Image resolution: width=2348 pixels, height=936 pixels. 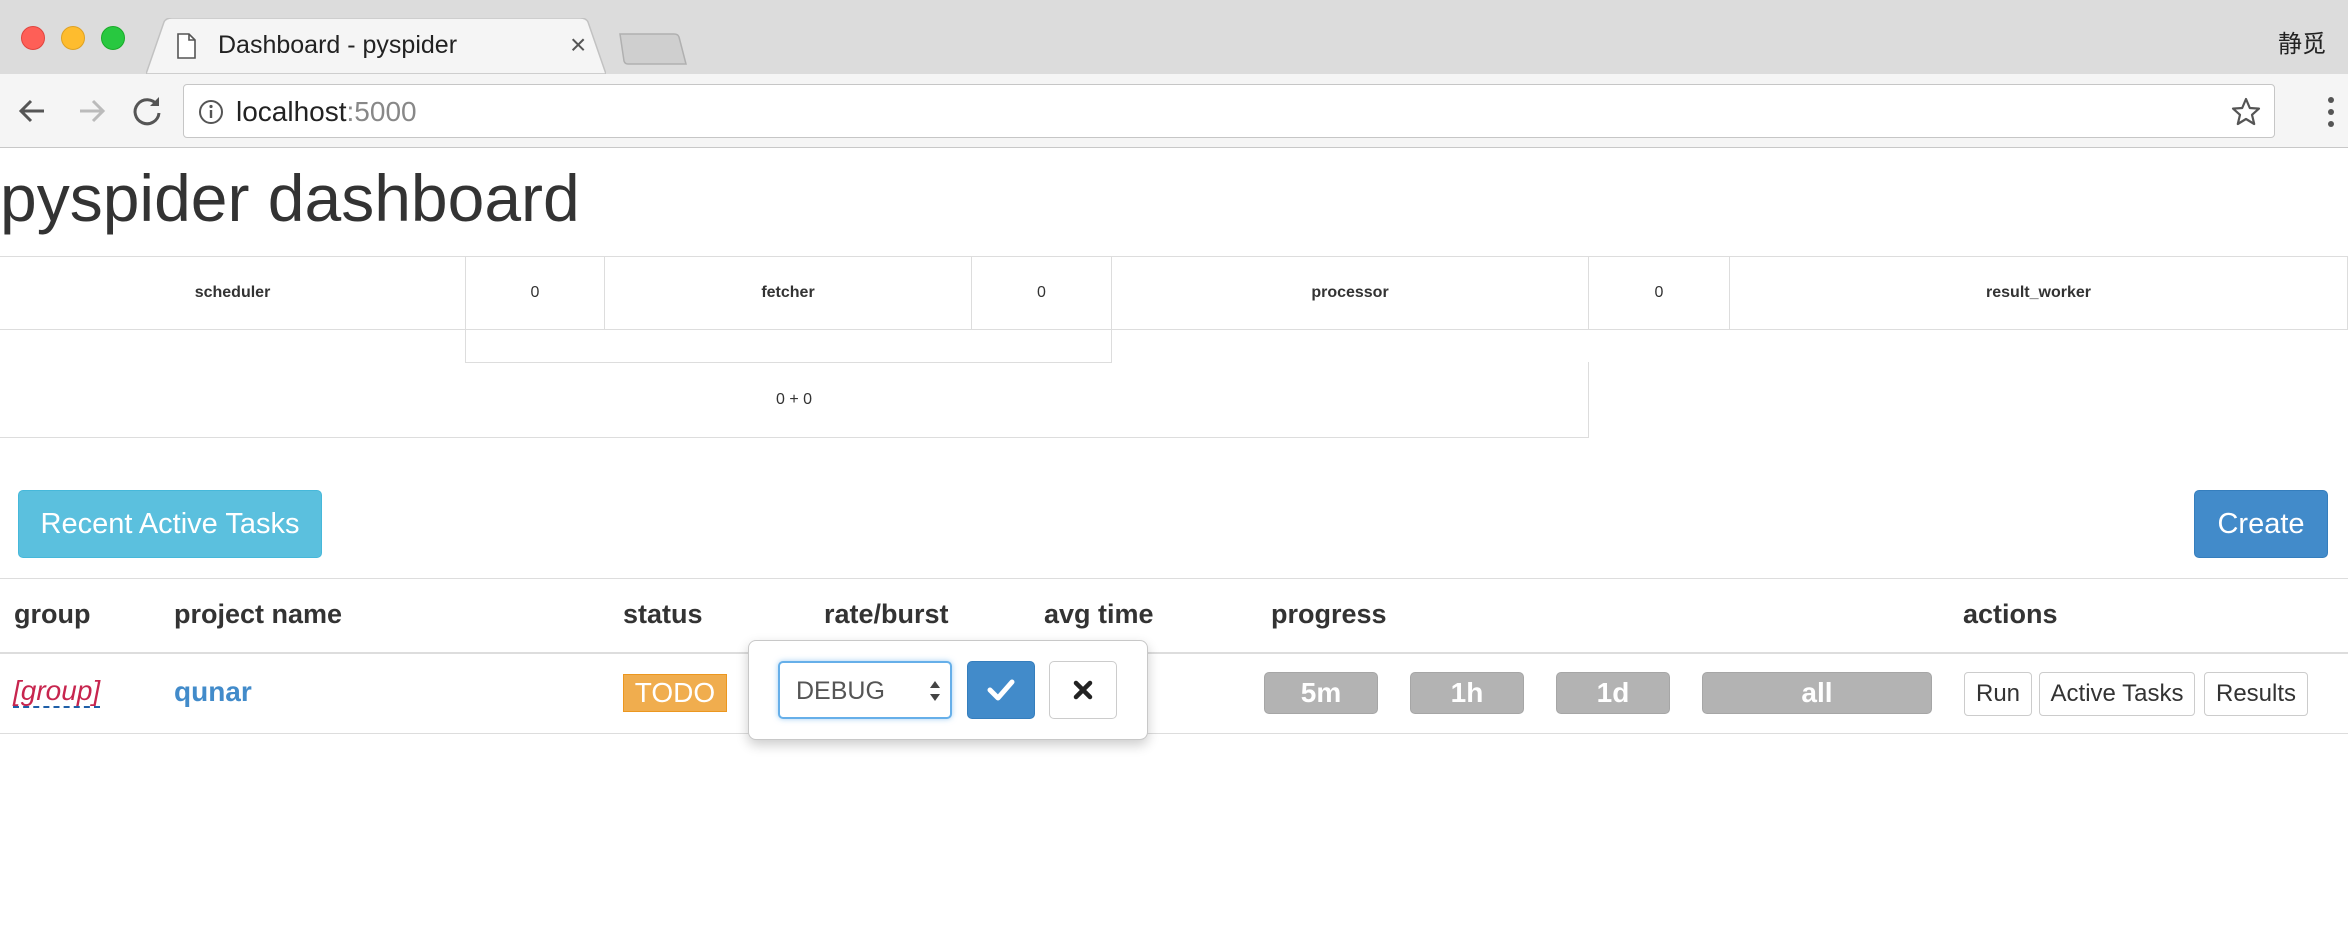 What do you see at coordinates (211, 112) in the screenshot?
I see `info-icon` at bounding box center [211, 112].